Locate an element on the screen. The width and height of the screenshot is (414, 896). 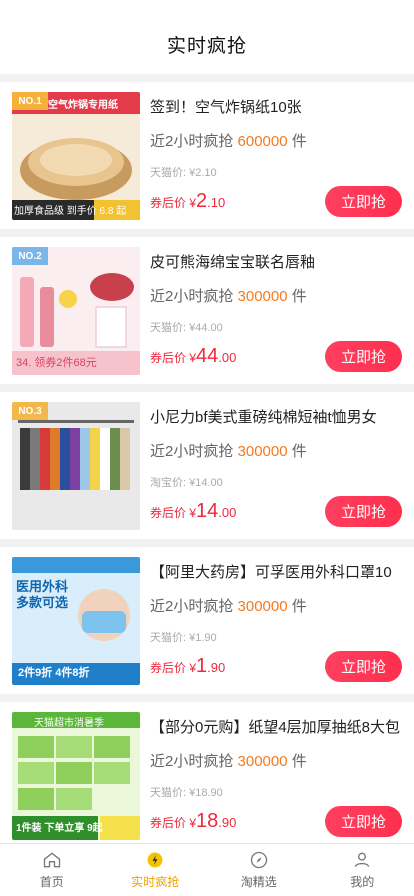
image-caption-top: 天猫超市消暑季 is located at coordinates (69, 723).